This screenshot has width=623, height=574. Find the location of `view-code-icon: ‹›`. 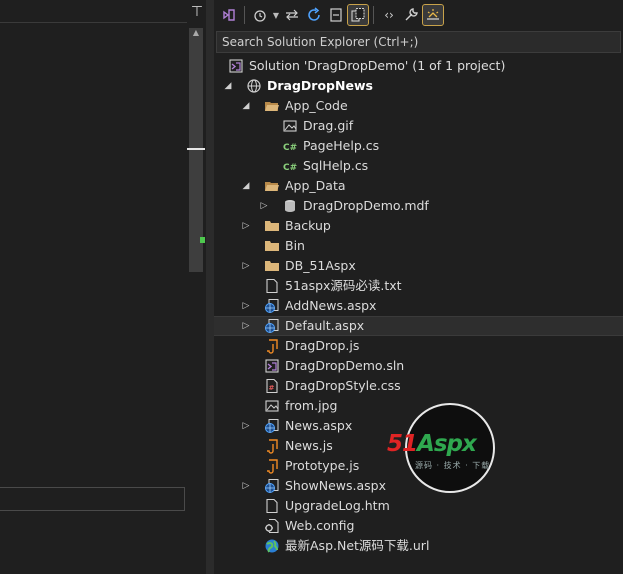

view-code-icon: ‹› is located at coordinates (389, 15).